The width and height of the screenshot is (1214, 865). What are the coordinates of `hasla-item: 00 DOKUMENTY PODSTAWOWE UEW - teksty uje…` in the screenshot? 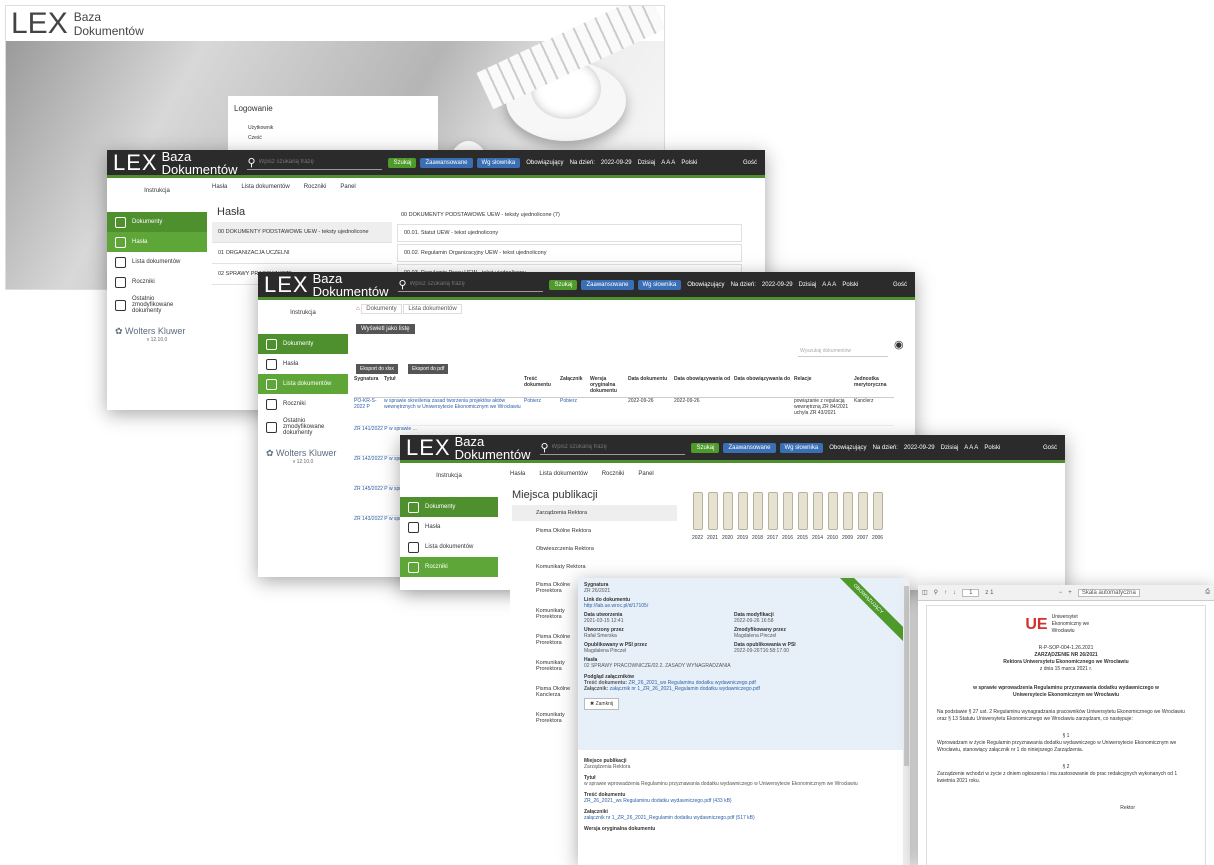 It's located at (302, 232).